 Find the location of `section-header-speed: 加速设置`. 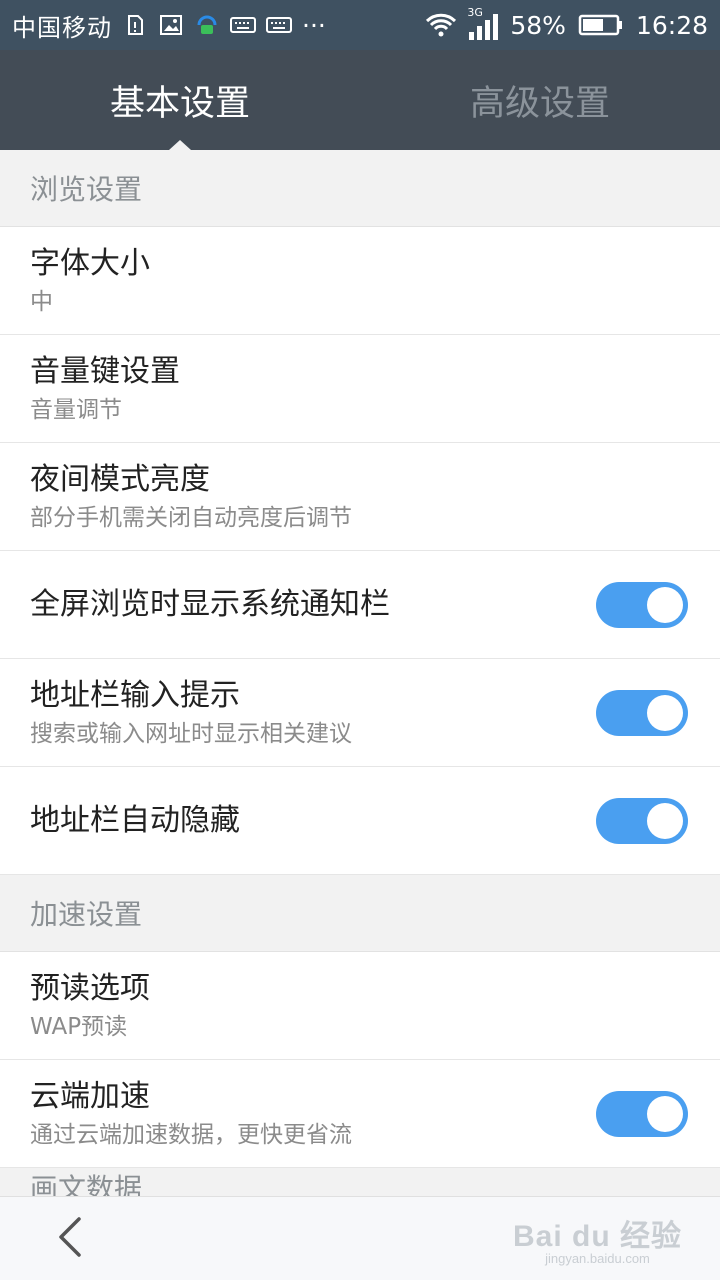

section-header-speed: 加速设置 is located at coordinates (360, 913).